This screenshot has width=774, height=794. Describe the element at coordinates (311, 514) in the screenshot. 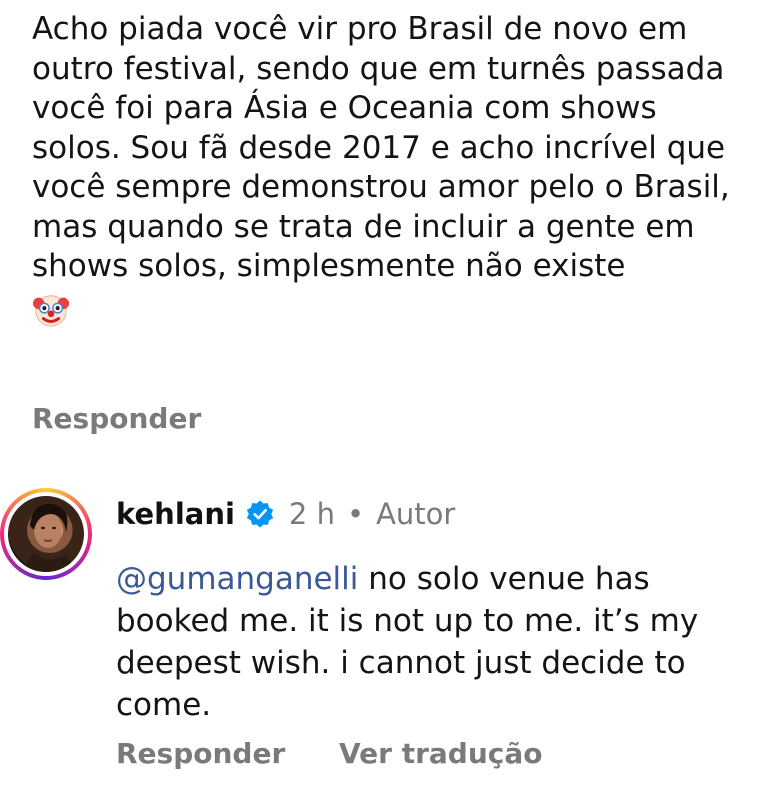

I see `reply-time: 2 h` at that location.